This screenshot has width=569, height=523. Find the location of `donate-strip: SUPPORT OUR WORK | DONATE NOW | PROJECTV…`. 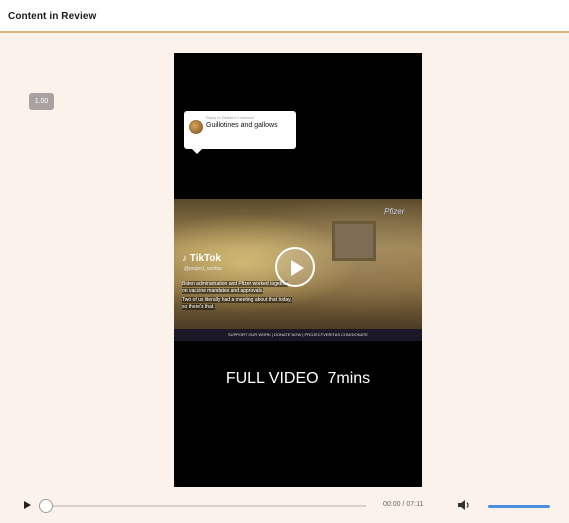

donate-strip: SUPPORT OUR WORK | DONATE NOW | PROJECTV… is located at coordinates (298, 335).